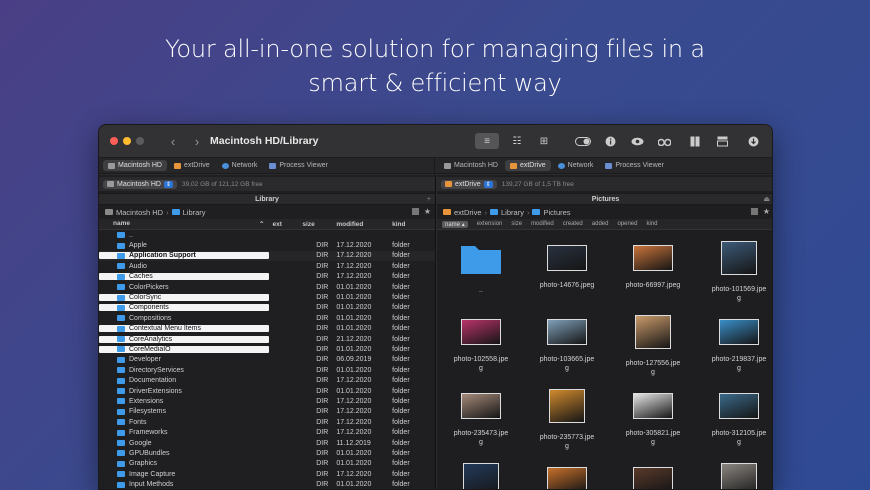  I want to click on table-row: Application Support DIR 17.12.2020 folder, so click(267, 256).